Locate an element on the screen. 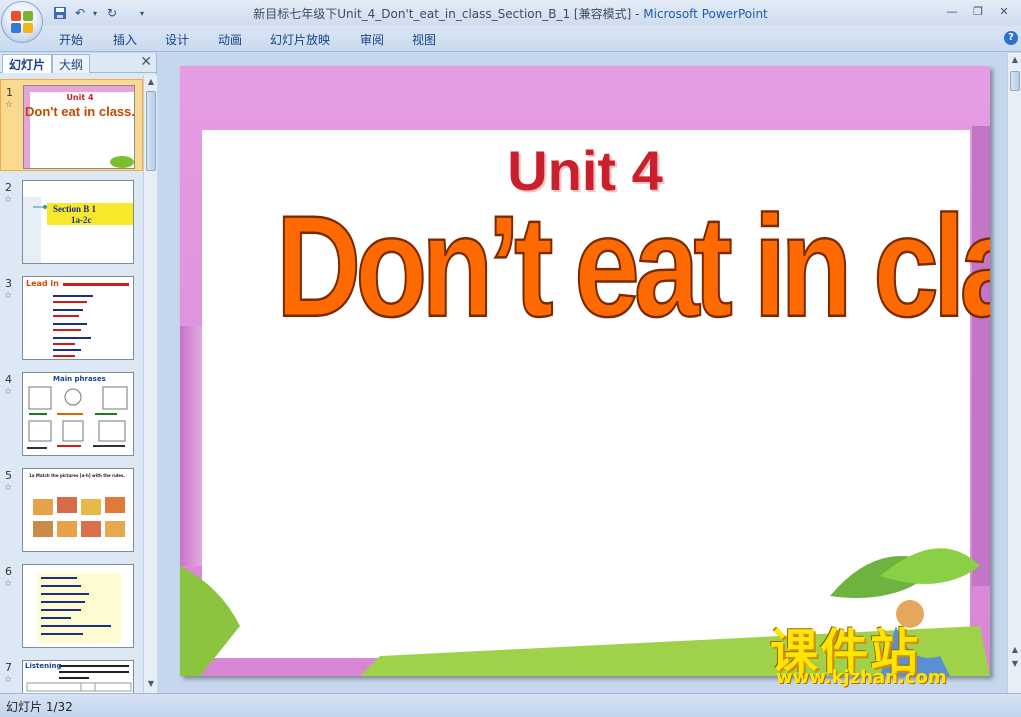 Image resolution: width=1021 pixels, height=717 pixels. tab-slides: 幻灯片 is located at coordinates (27, 63).